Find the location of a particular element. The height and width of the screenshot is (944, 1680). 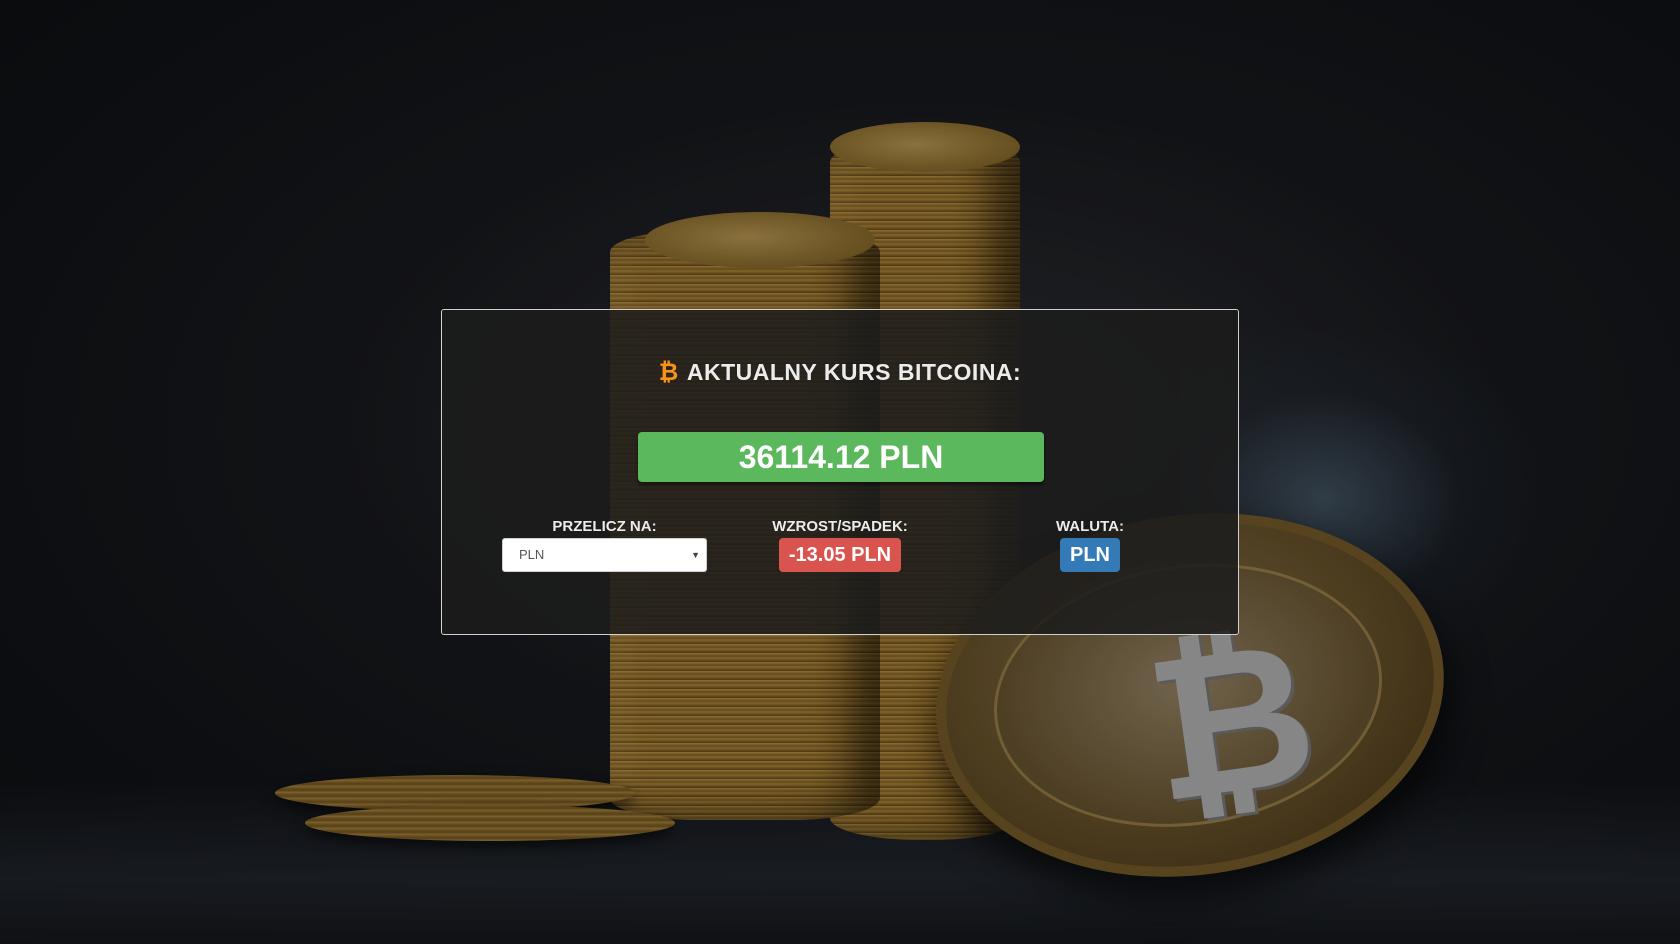

convert-section: PRZELICZ NA: PLN ▼ is located at coordinates (604, 545).